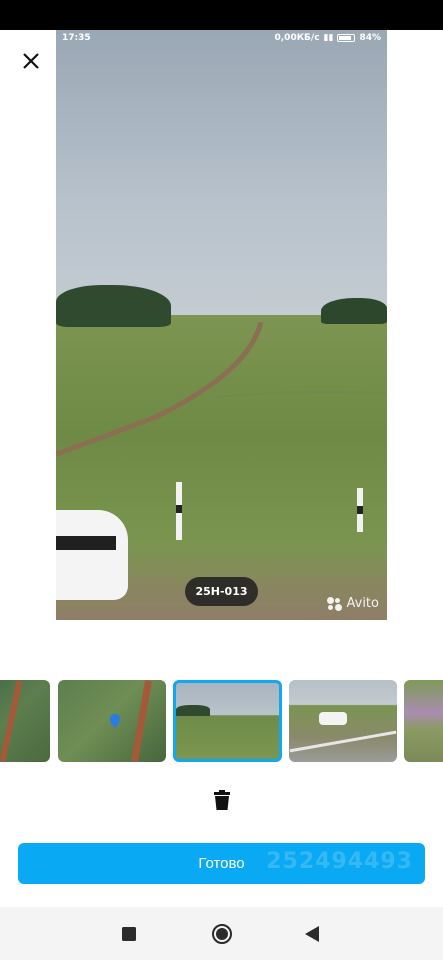  I want to click on signal-icon: ▮▮, so click(328, 38).